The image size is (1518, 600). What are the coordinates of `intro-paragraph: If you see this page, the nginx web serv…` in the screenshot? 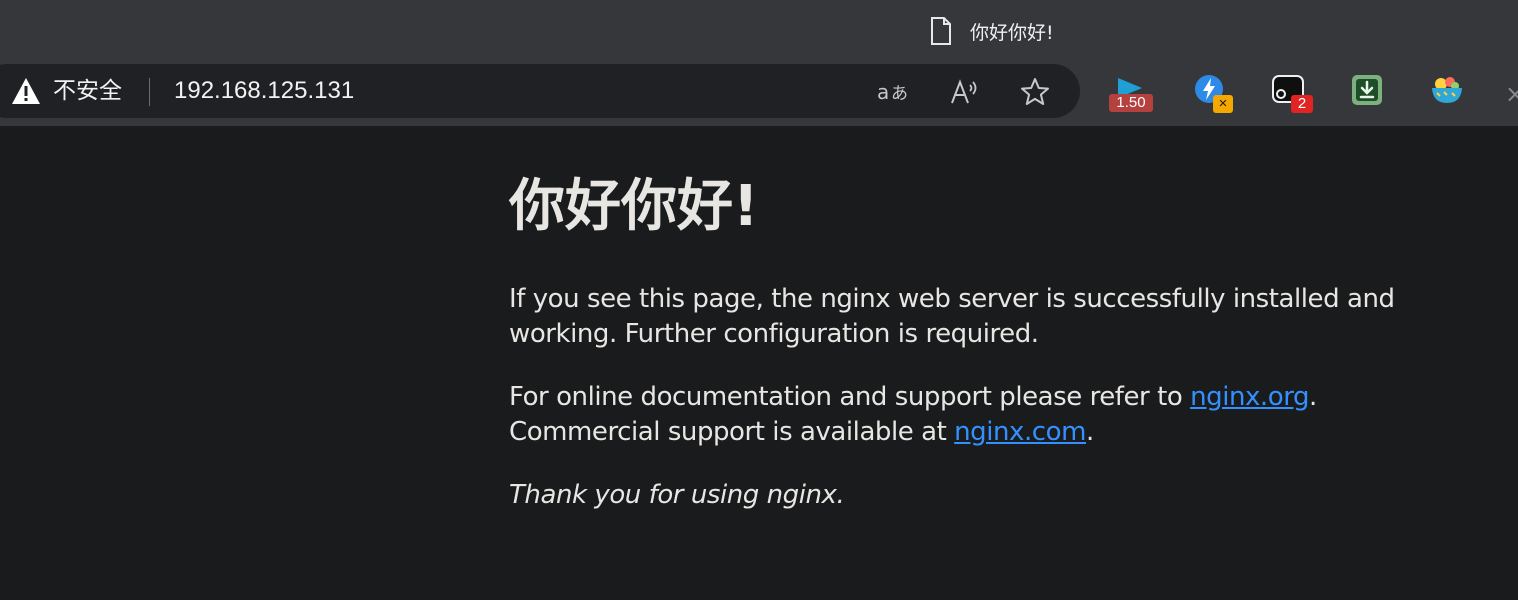 It's located at (952, 316).